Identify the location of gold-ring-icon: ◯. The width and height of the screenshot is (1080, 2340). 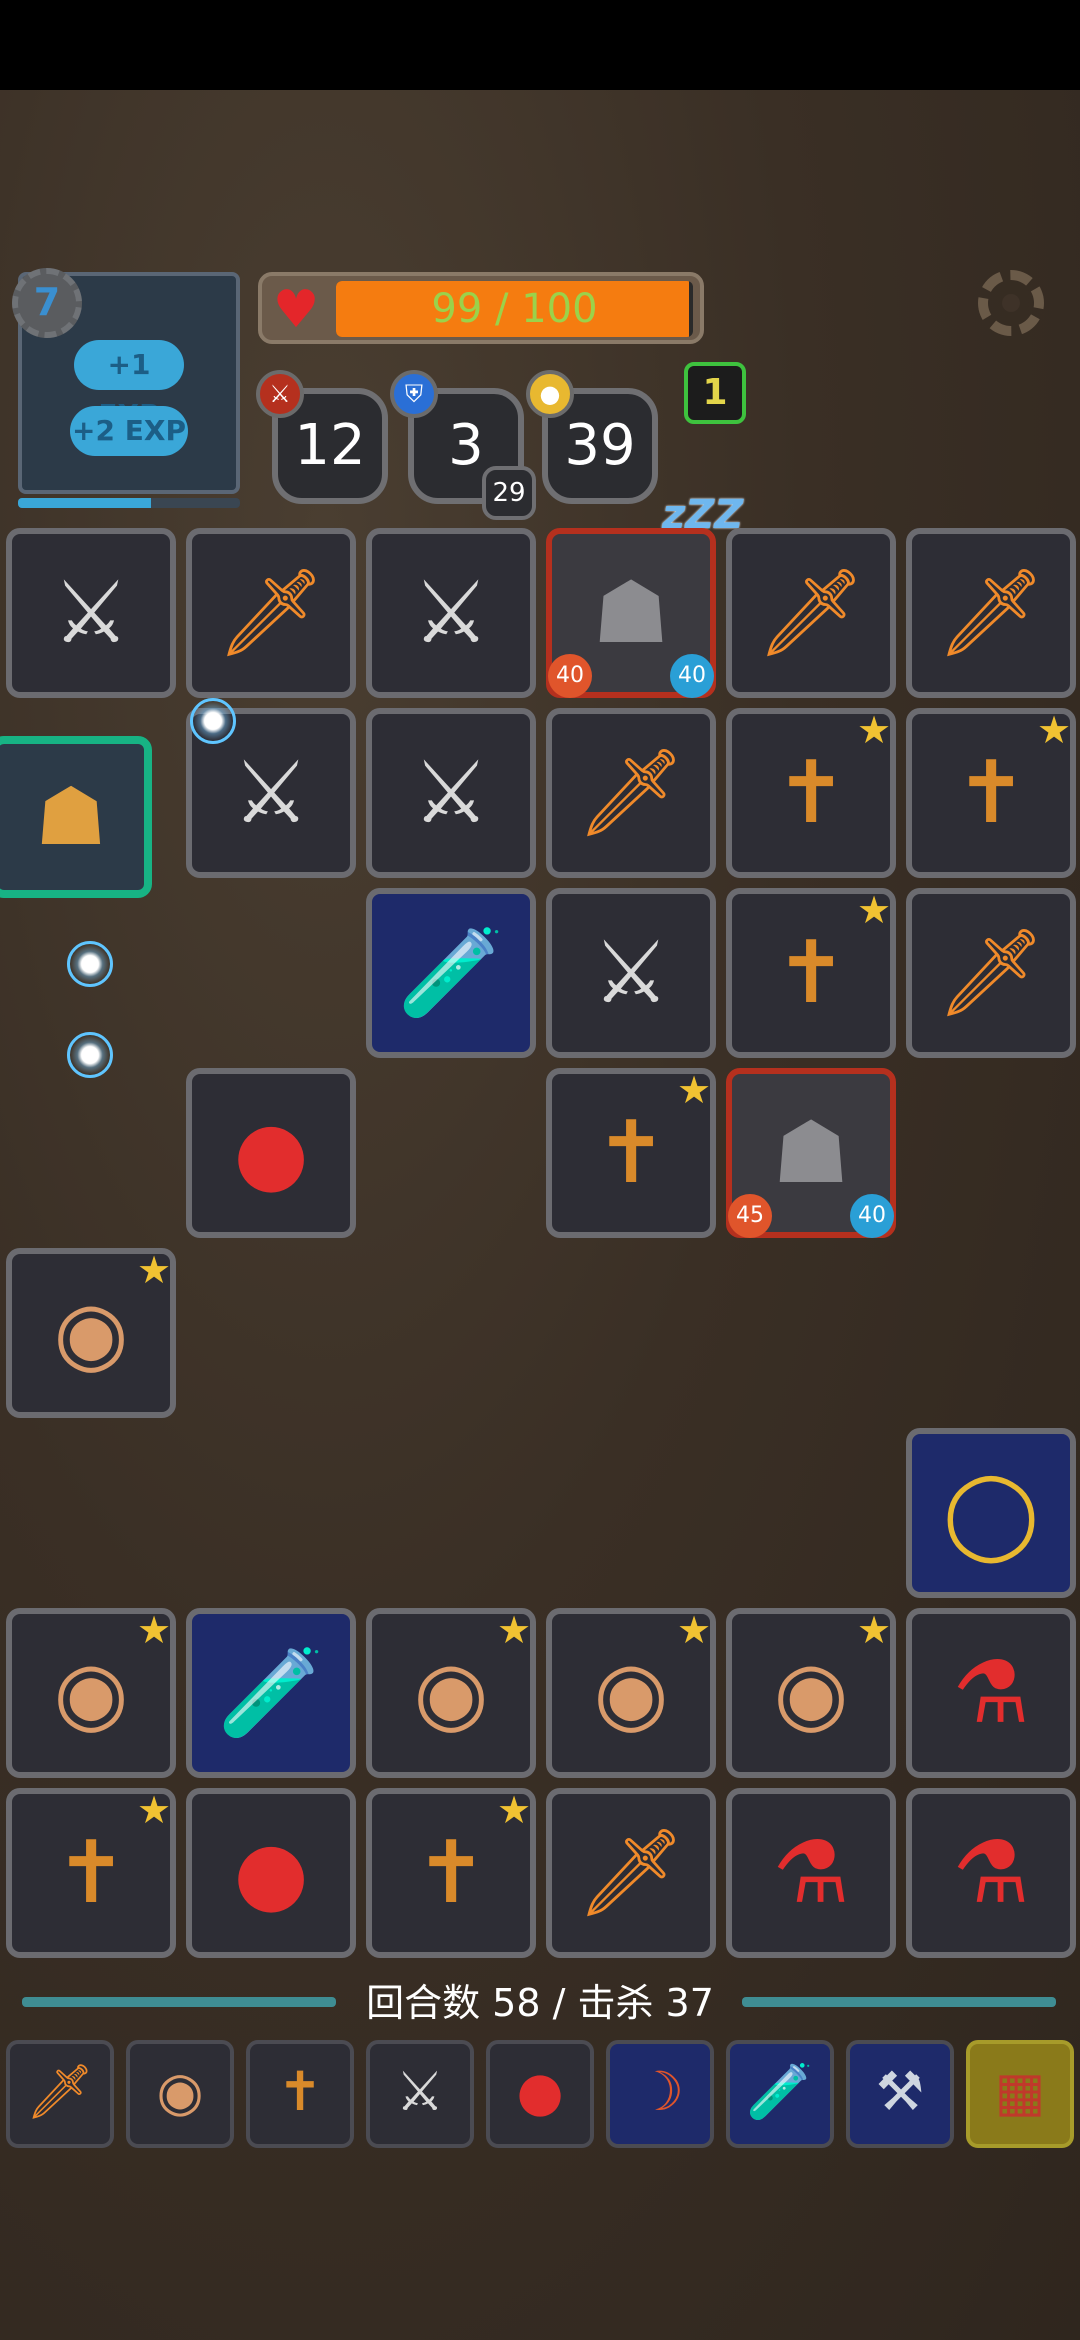
(991, 1513).